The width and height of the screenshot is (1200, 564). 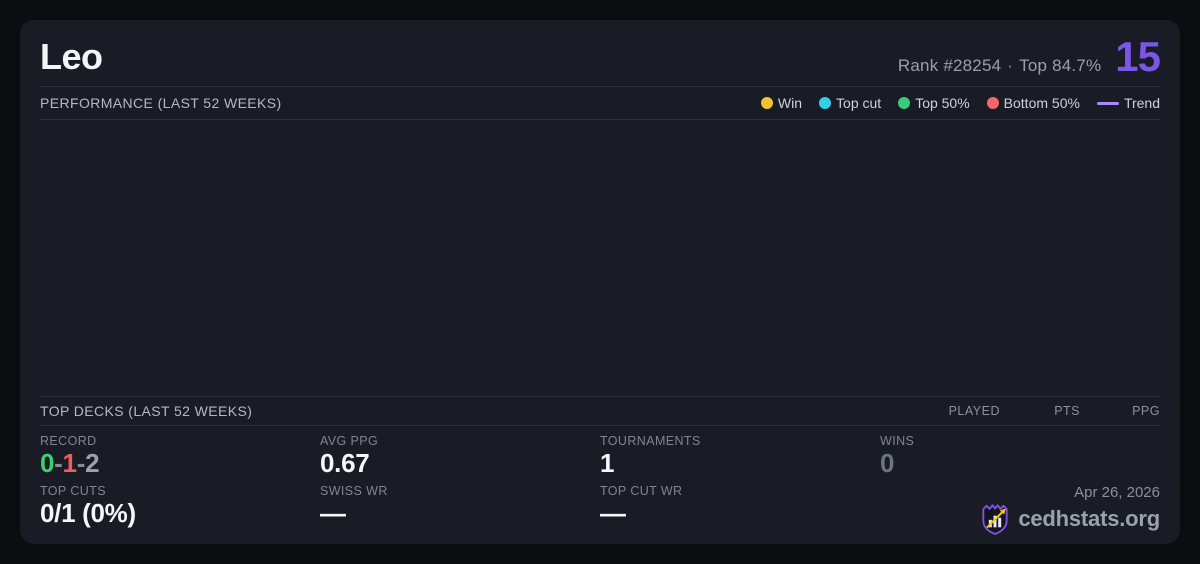 What do you see at coordinates (88, 513) in the screenshot?
I see `top-cuts-value: 0/1 (0%)` at bounding box center [88, 513].